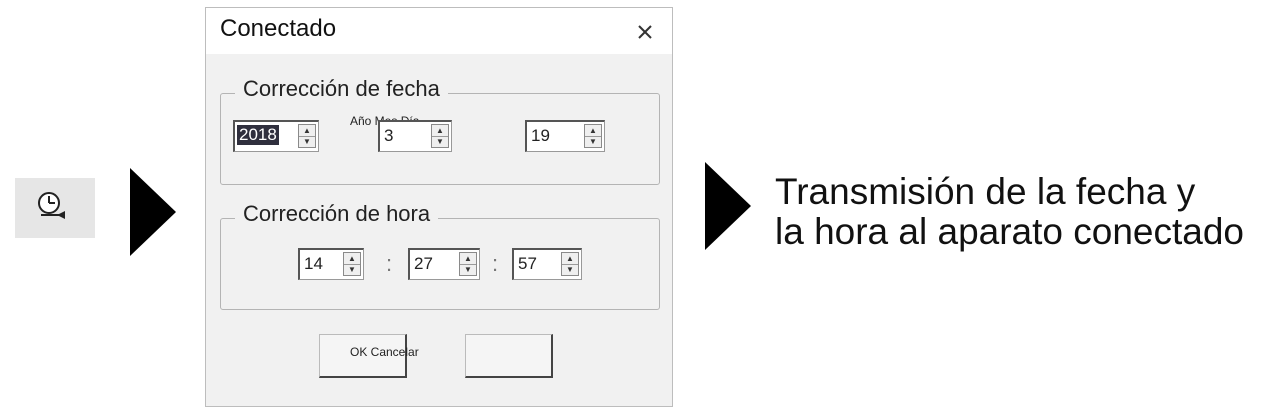 The width and height of the screenshot is (1287, 410). Describe the element at coordinates (547, 264) in the screenshot. I see `second-spinbox: 57 ▲ ▼` at that location.